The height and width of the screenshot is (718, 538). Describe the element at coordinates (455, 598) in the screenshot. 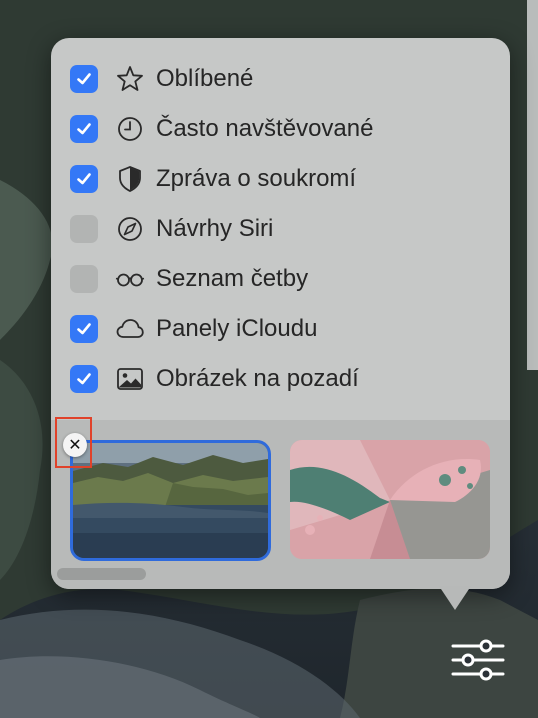

I see `popover-arrow` at that location.